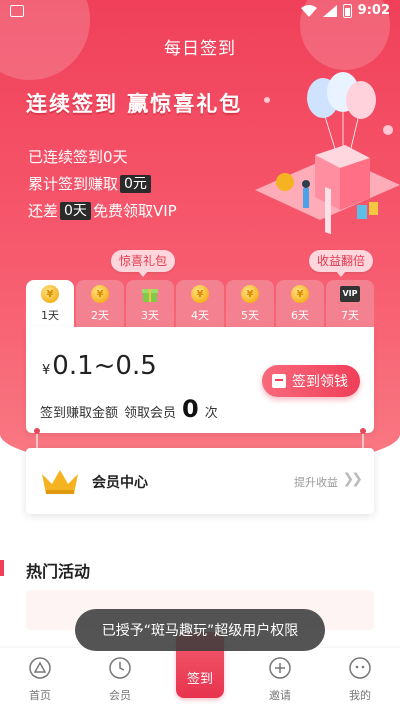 The height and width of the screenshot is (711, 400). What do you see at coordinates (120, 483) in the screenshot?
I see `member-center-title: 会员中心` at bounding box center [120, 483].